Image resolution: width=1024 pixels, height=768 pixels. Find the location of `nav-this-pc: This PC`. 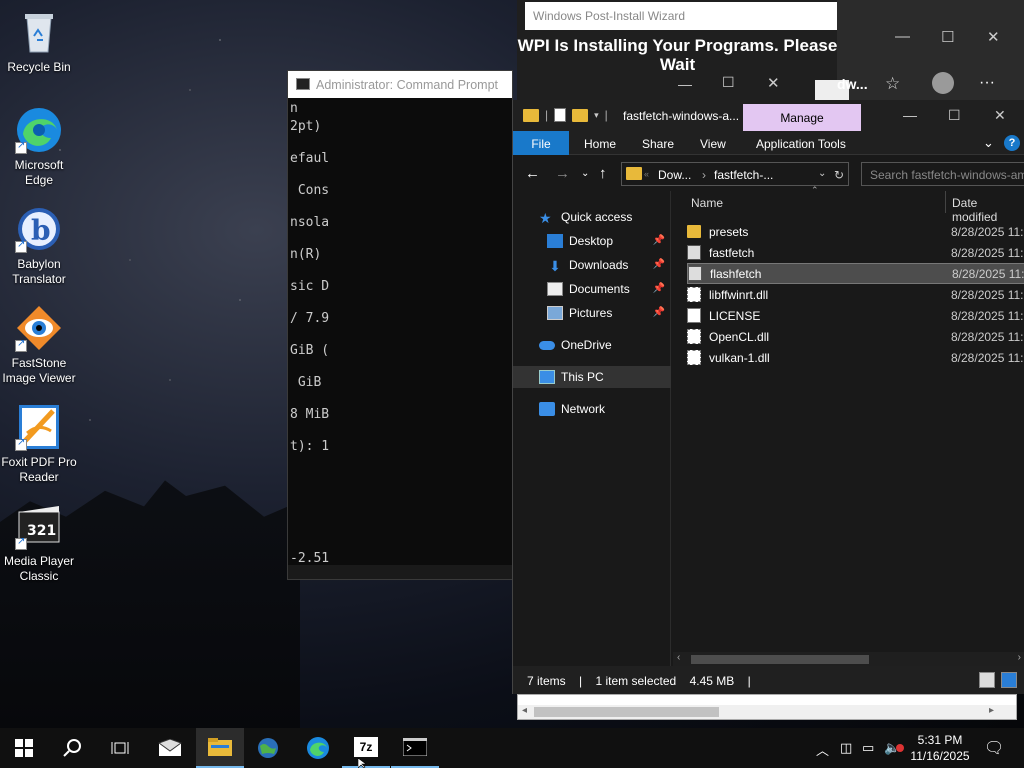

nav-this-pc: This PC is located at coordinates (592, 377).